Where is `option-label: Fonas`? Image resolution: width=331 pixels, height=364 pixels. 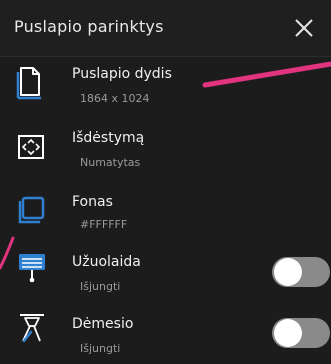 option-label: Fonas is located at coordinates (92, 202).